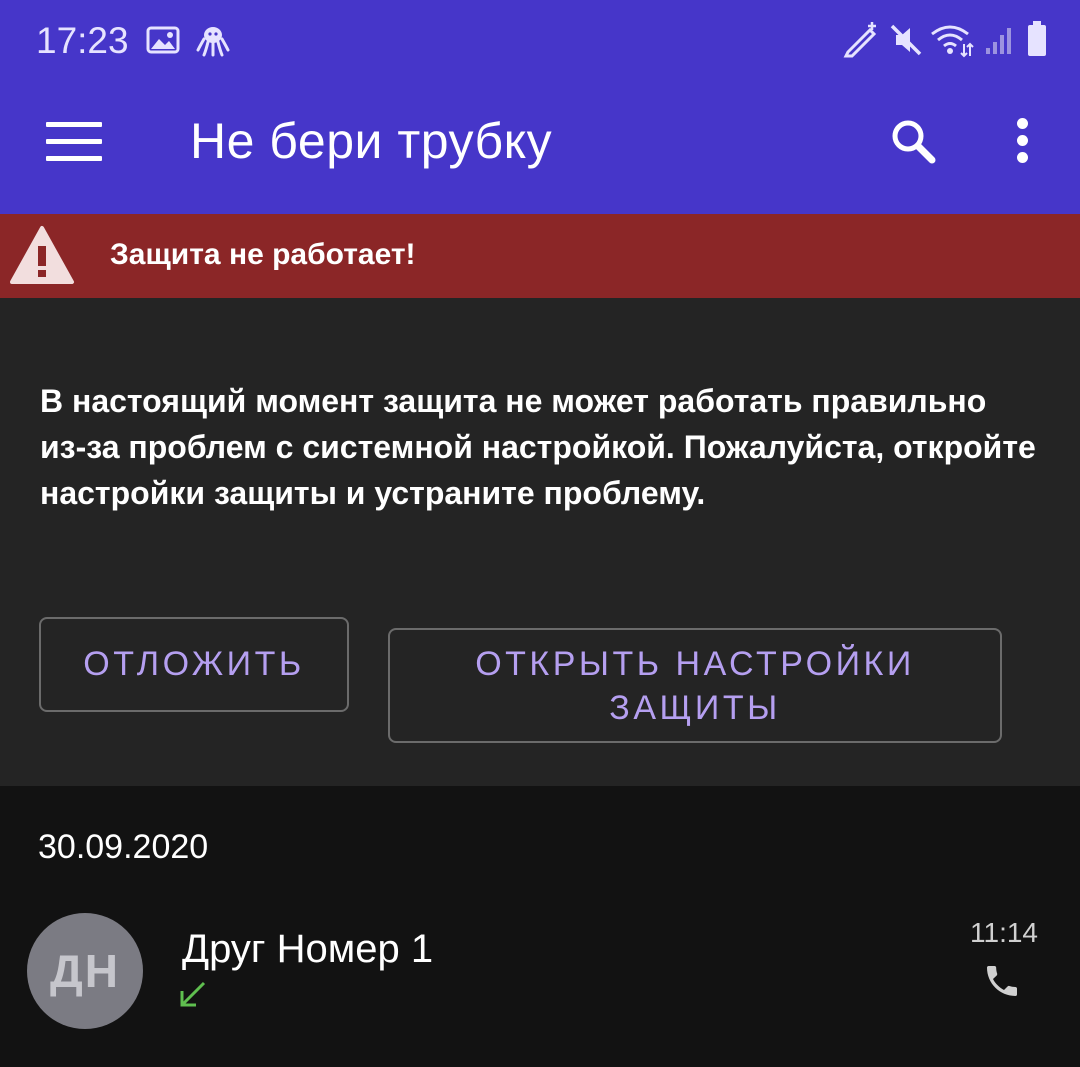 The image size is (1080, 1067). Describe the element at coordinates (42, 255) in the screenshot. I see `warning-icon` at that location.